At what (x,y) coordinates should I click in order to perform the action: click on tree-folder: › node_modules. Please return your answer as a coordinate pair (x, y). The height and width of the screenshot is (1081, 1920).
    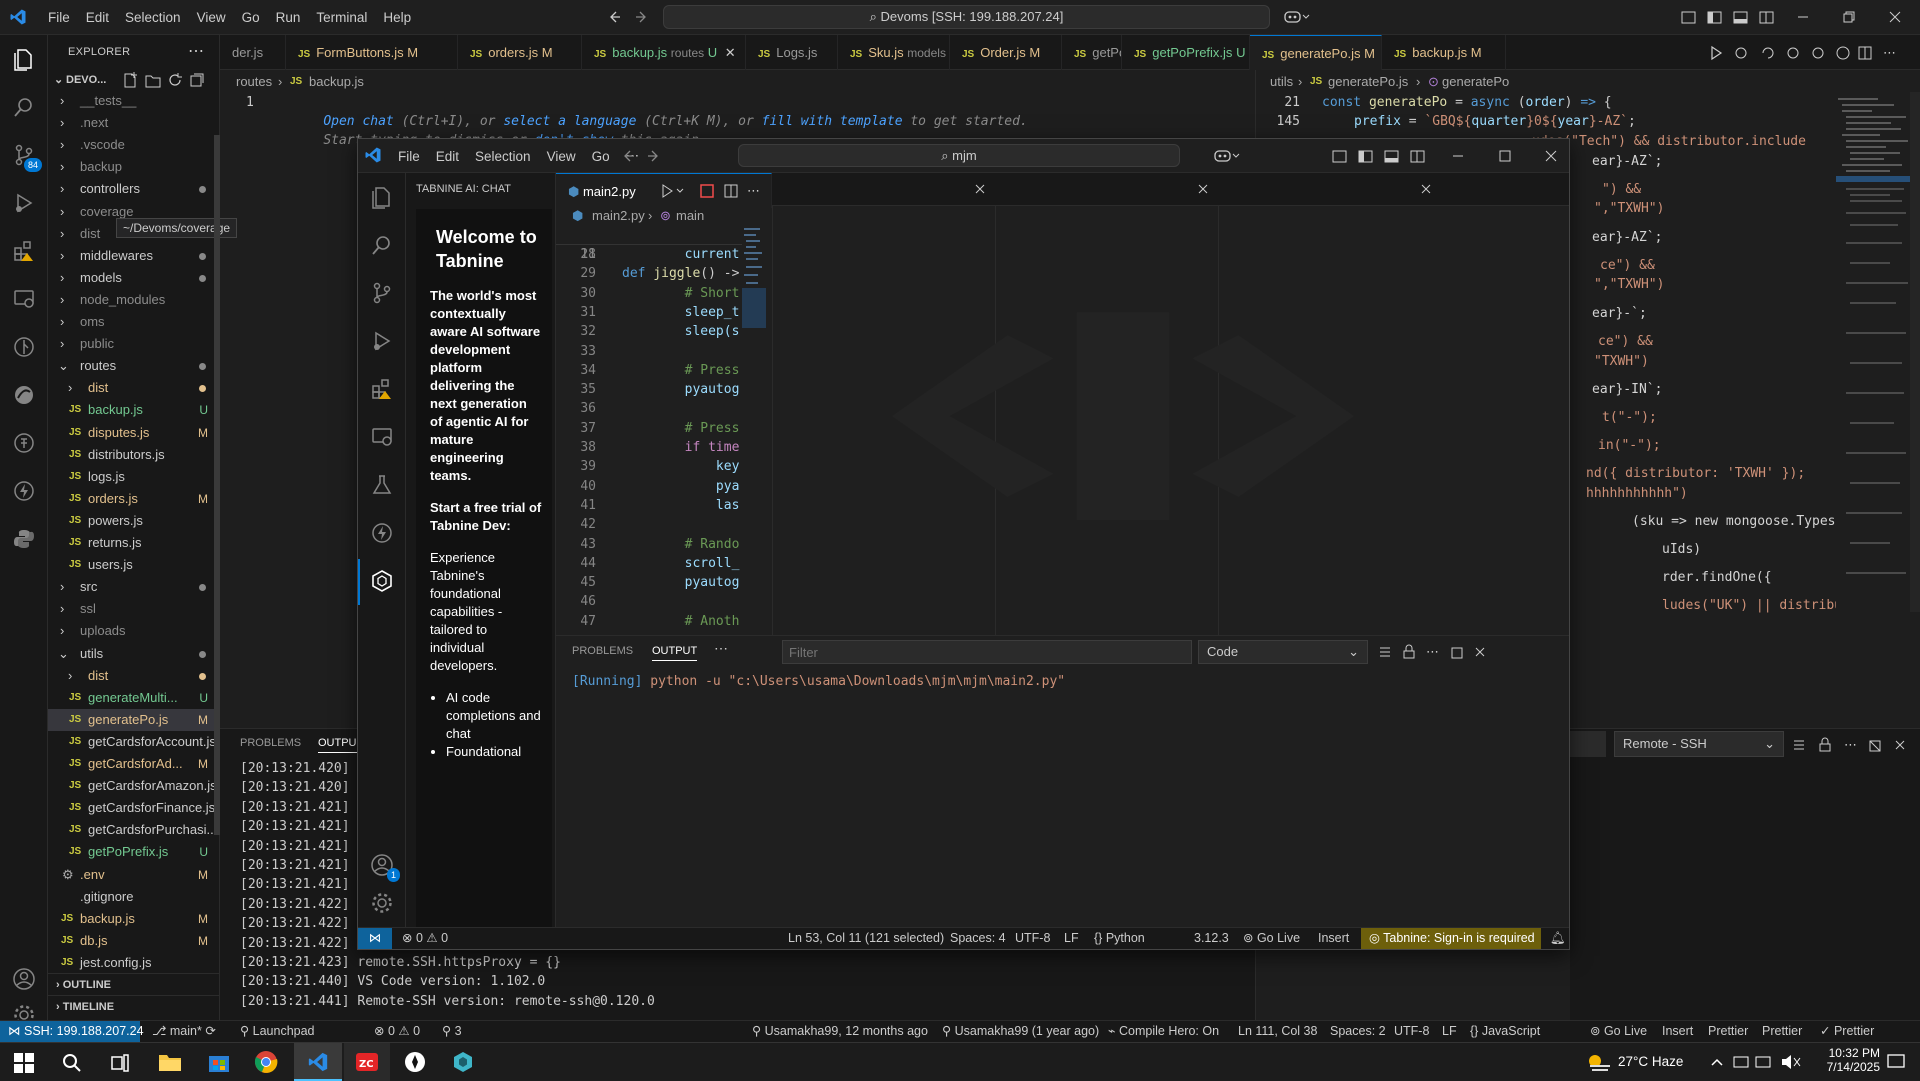
    Looking at the image, I should click on (134, 300).